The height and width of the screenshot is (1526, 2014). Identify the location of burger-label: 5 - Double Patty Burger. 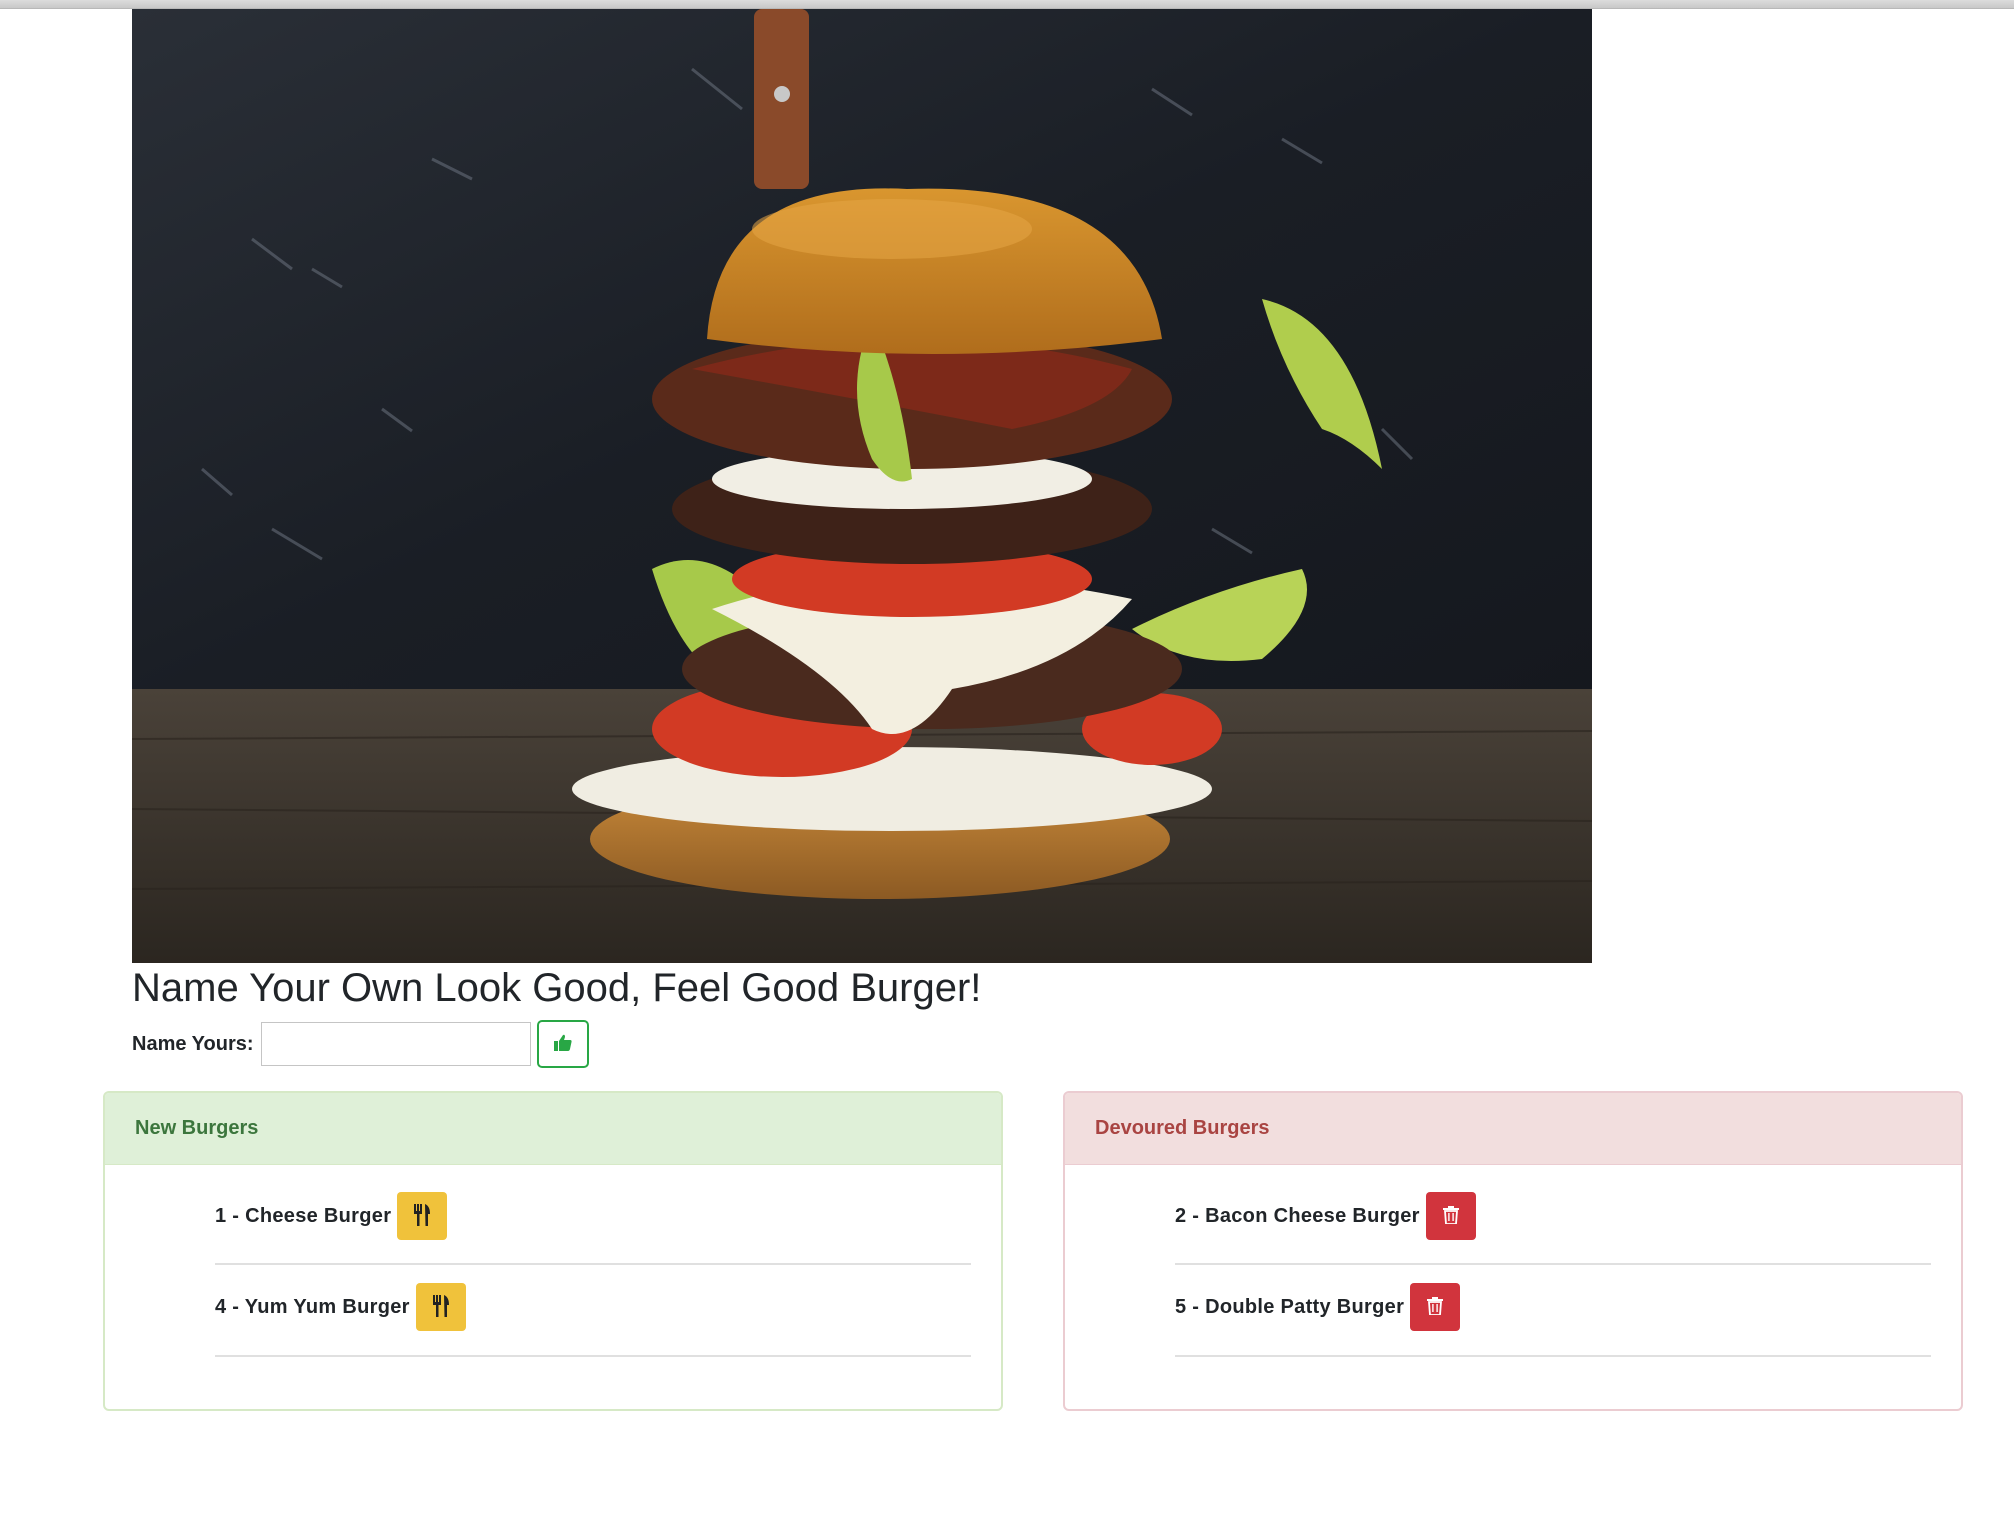
(1290, 1306).